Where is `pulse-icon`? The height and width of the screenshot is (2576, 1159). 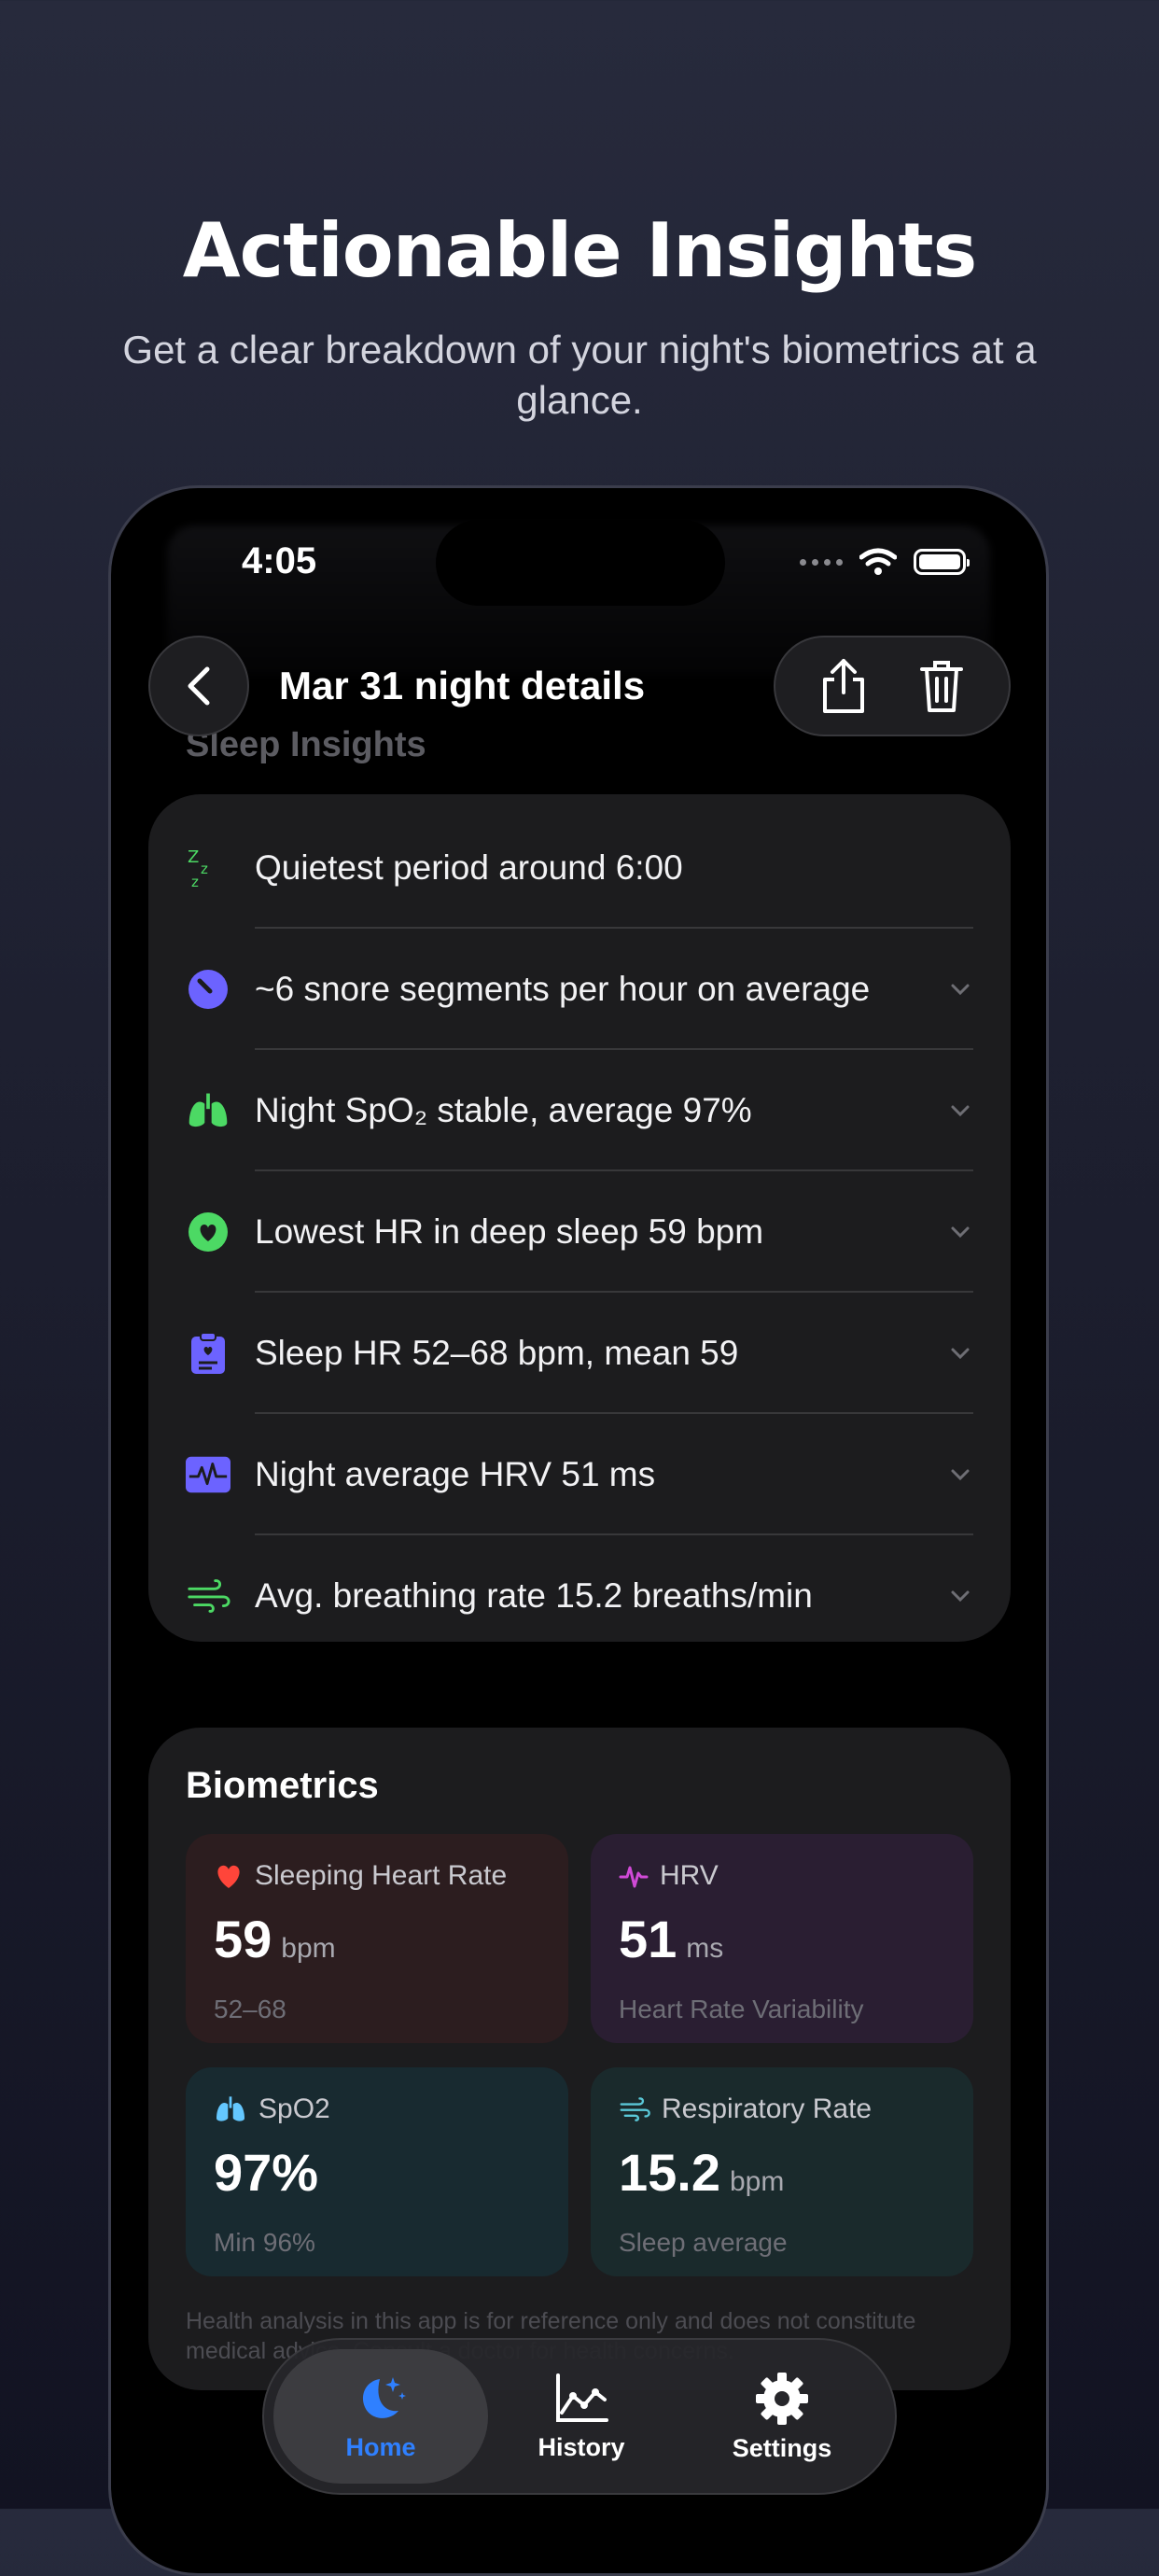
pulse-icon is located at coordinates (634, 1877).